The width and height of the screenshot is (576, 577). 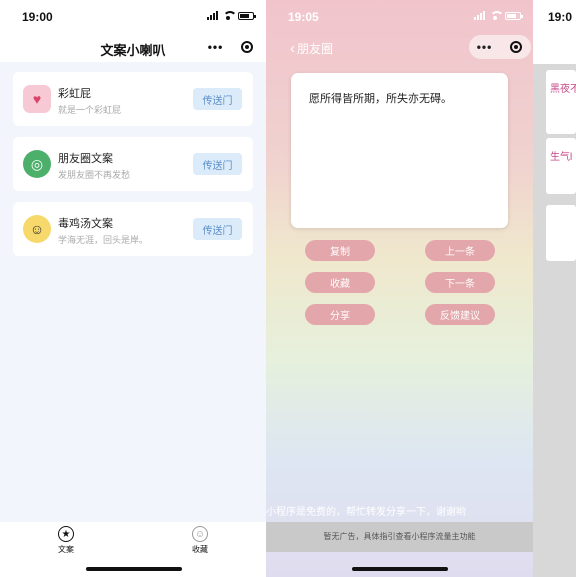 I want to click on copy-button: 复制, so click(x=340, y=250).